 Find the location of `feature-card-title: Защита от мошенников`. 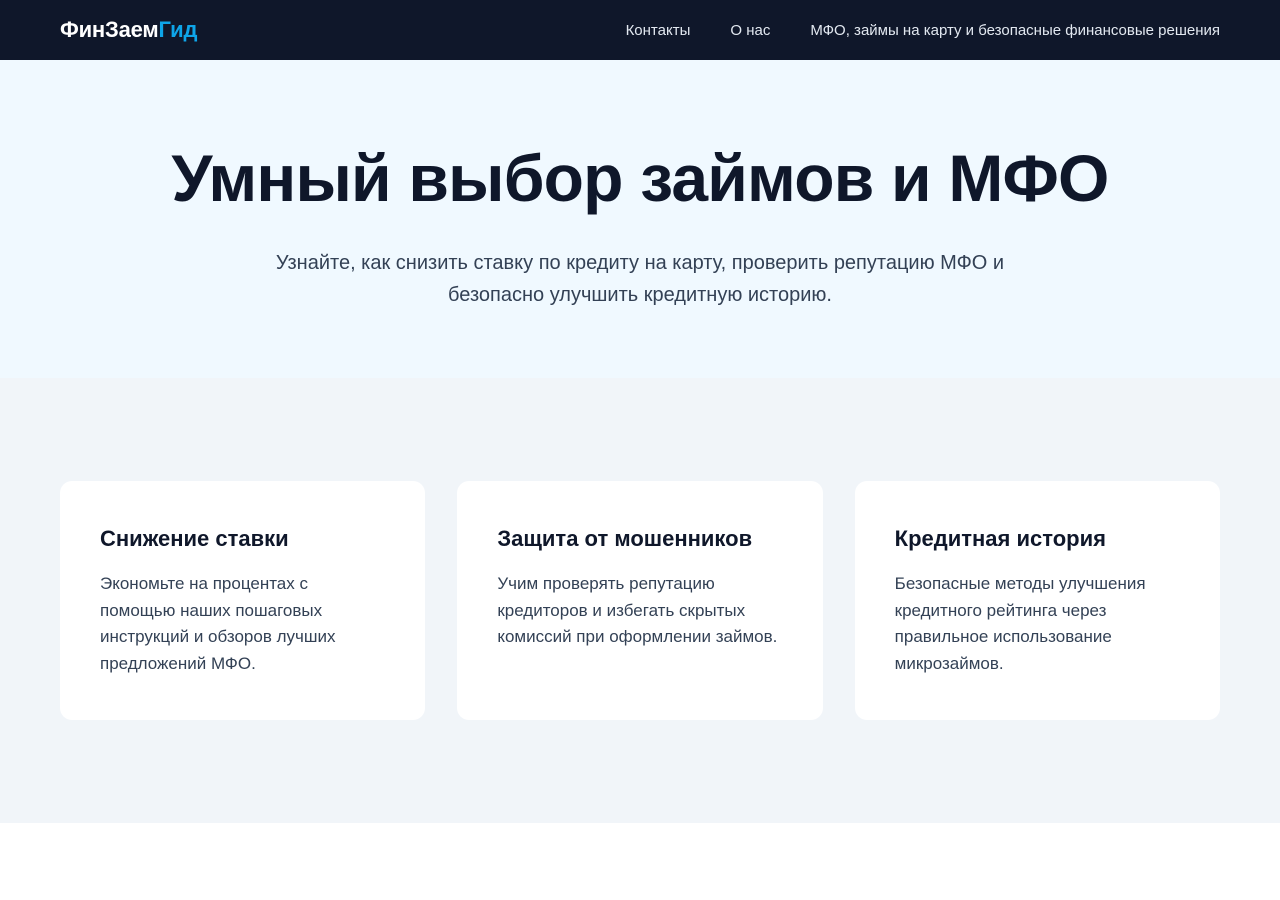

feature-card-title: Защита от мошенников is located at coordinates (625, 538).